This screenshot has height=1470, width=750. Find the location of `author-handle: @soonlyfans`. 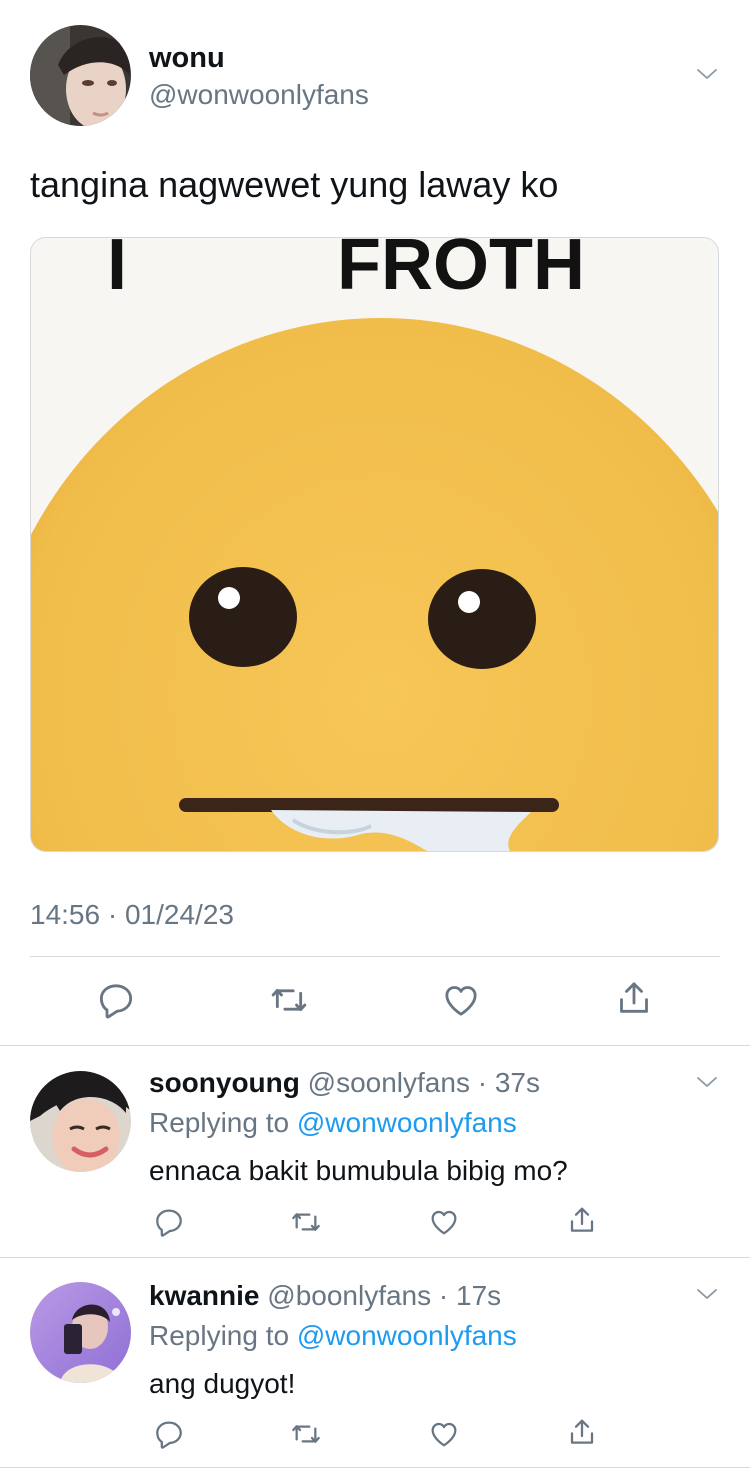

author-handle: @soonlyfans is located at coordinates (389, 1082).